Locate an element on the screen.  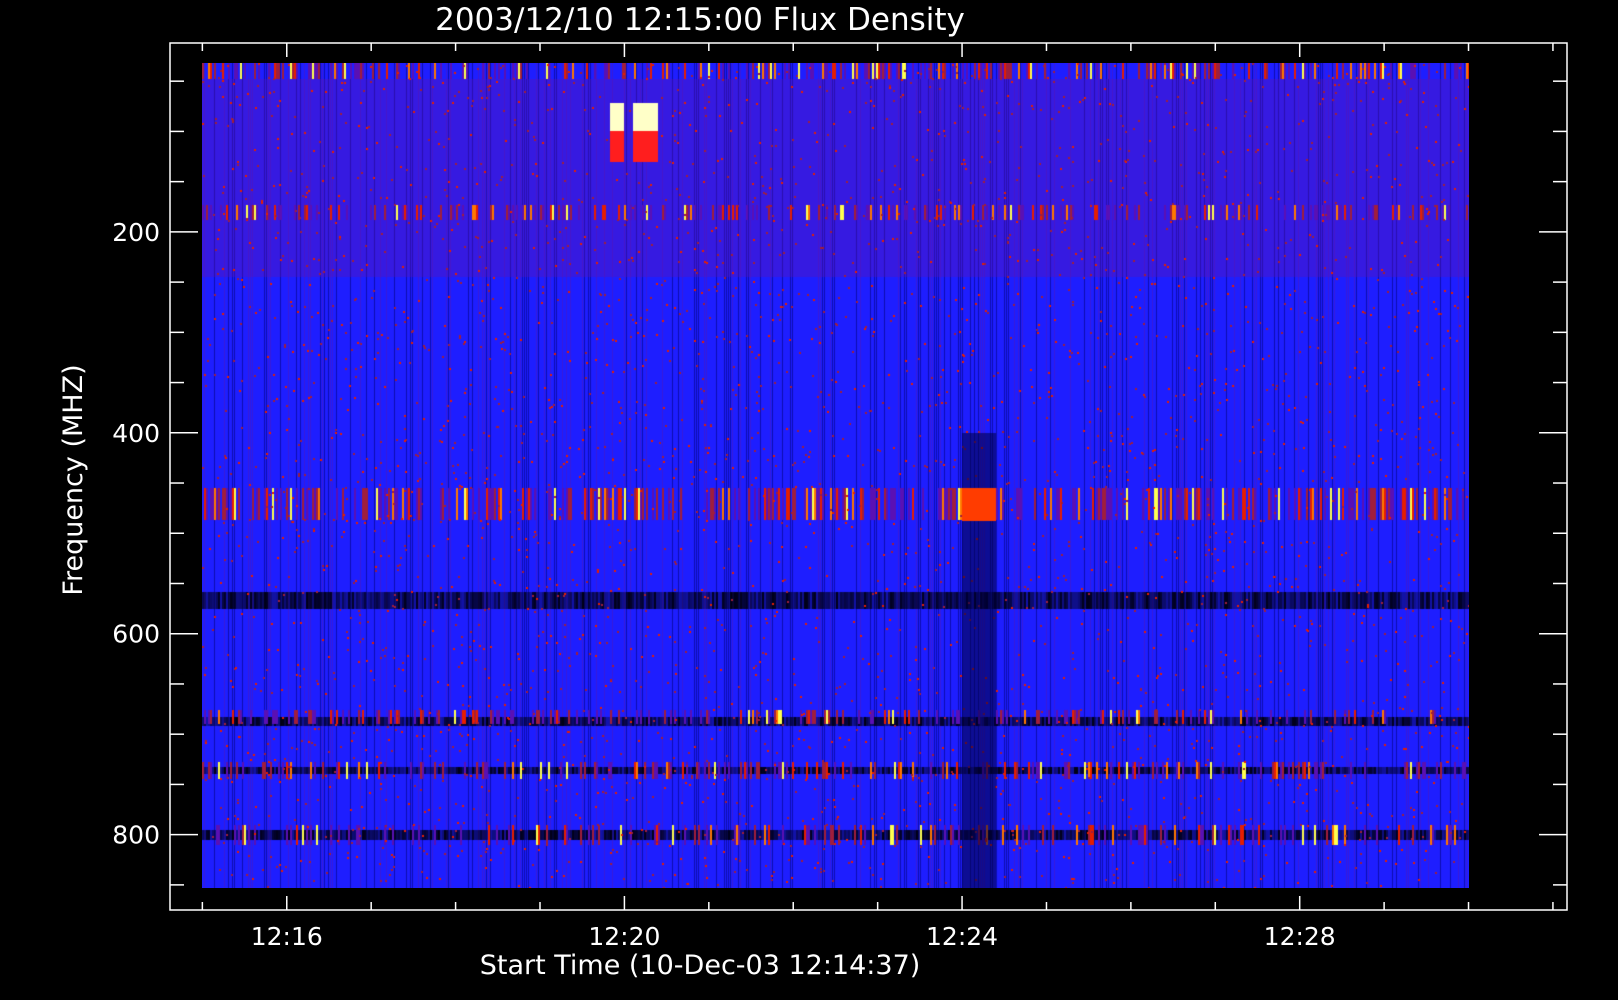
x-axis-label: Start Time (10-Dec-03 12:14:37) is located at coordinates (700, 965).